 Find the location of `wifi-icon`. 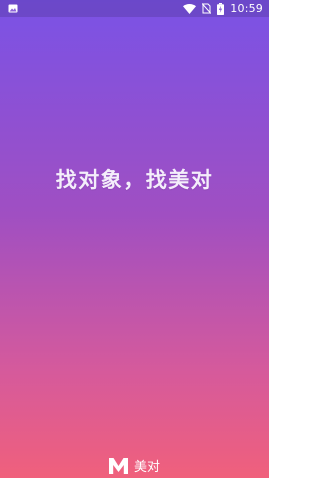

wifi-icon is located at coordinates (190, 8).